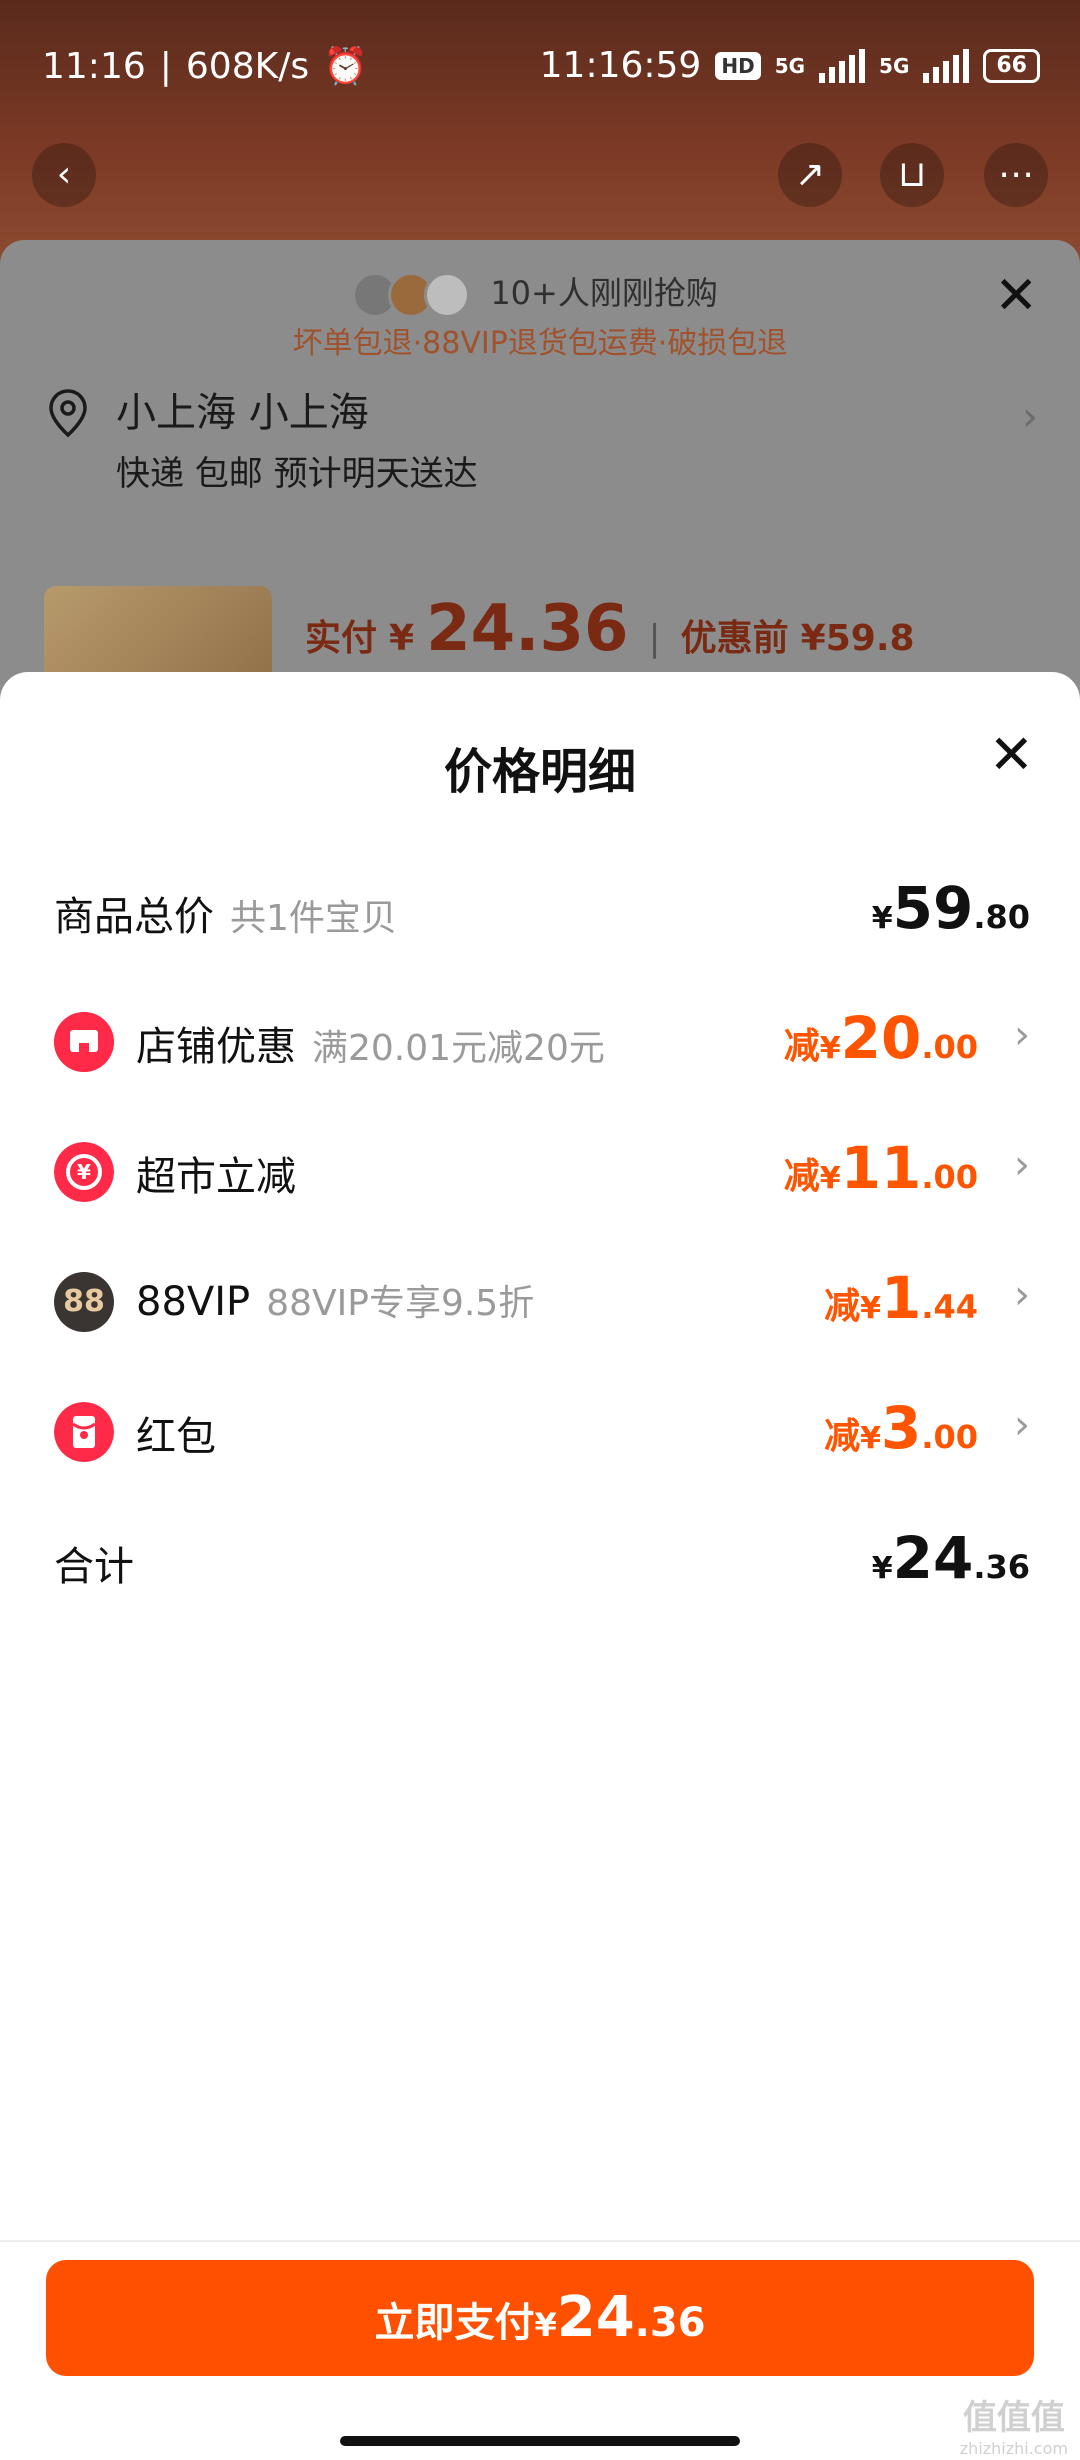 This screenshot has height=2460, width=1080. What do you see at coordinates (539, 772) in the screenshot?
I see `sheet-title: 价格明细` at bounding box center [539, 772].